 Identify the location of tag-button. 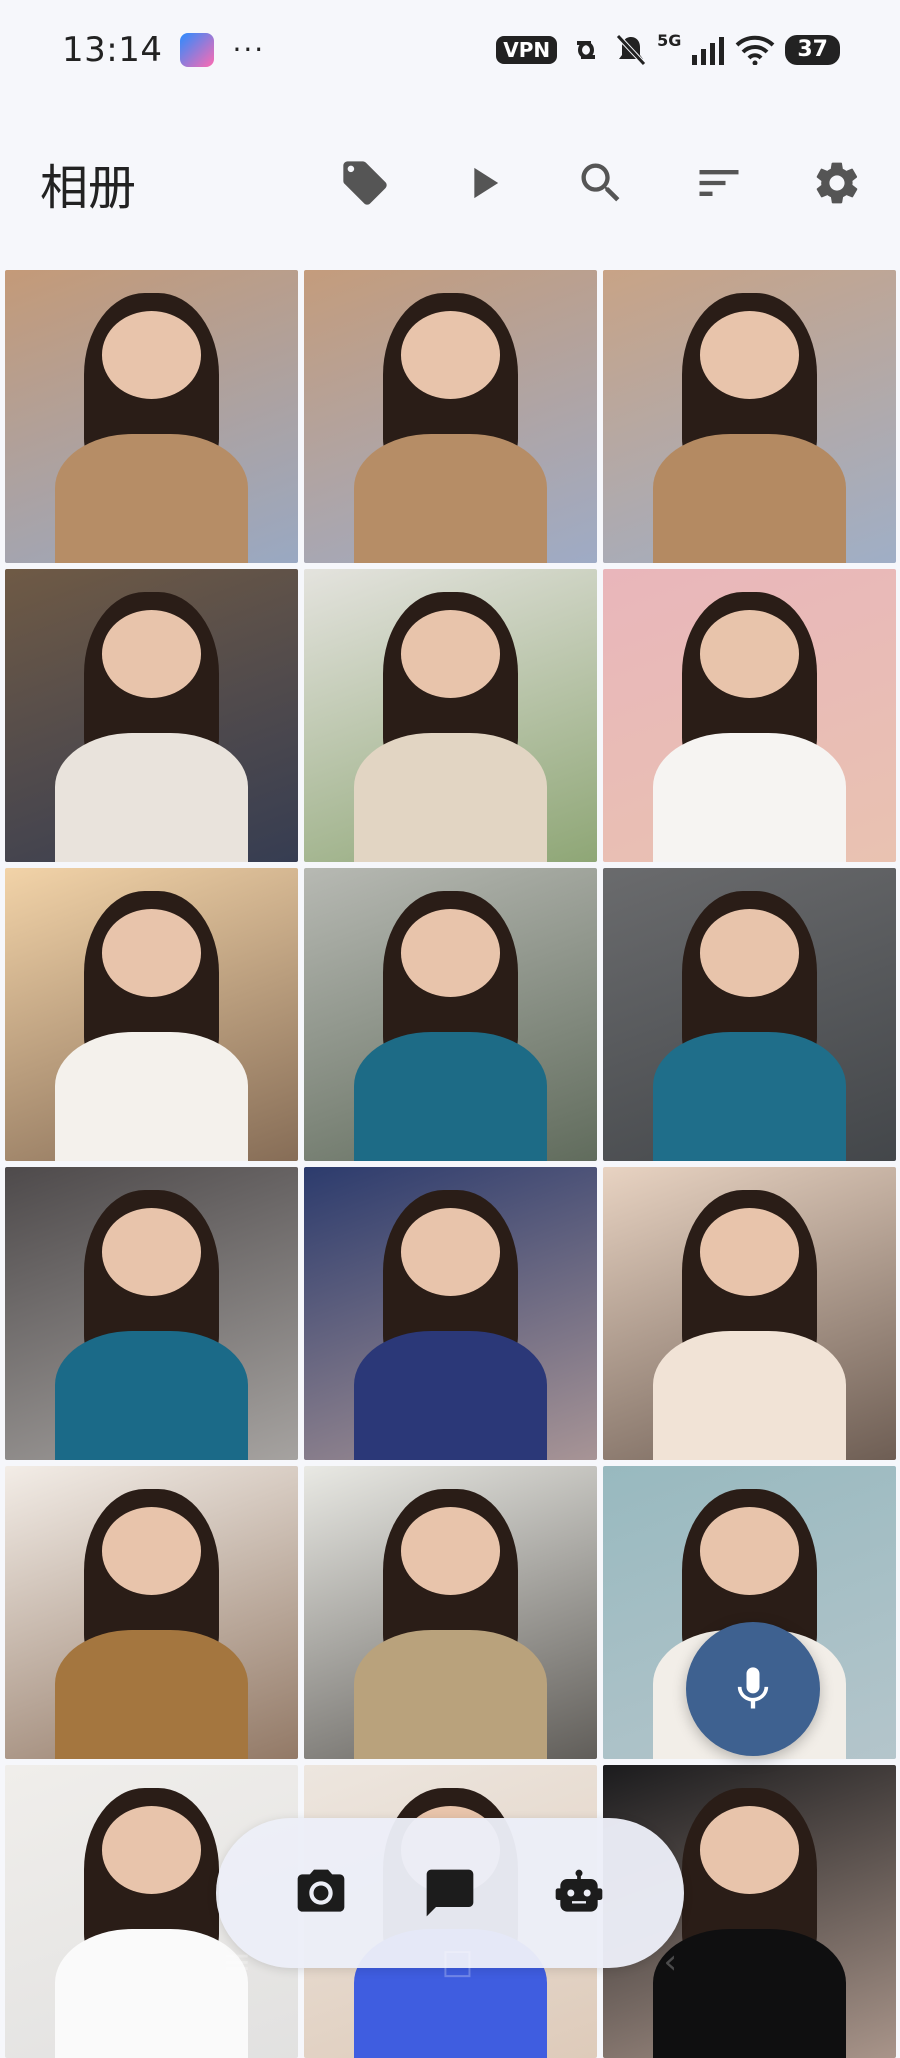
(365, 183).